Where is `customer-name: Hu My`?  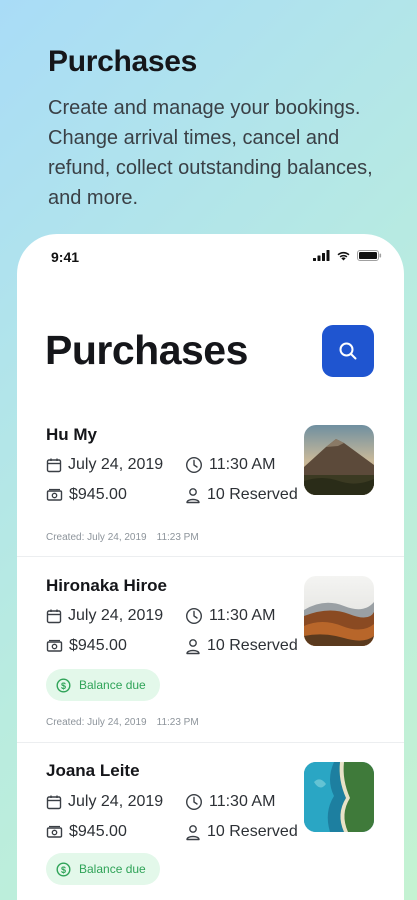 customer-name: Hu My is located at coordinates (71, 434).